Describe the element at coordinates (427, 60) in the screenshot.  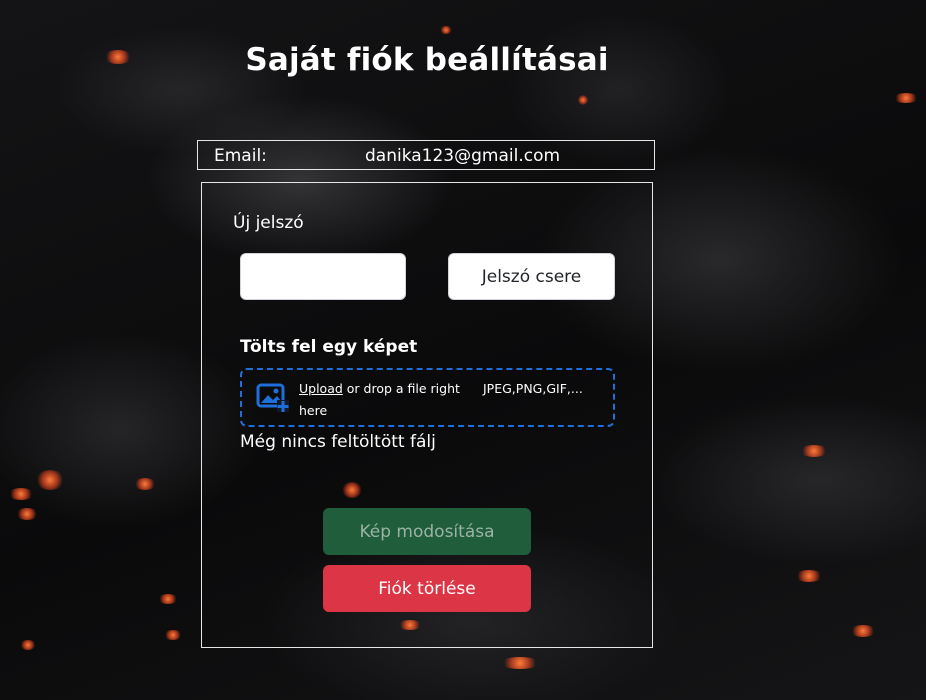
I see `page-title: Saját fiók beállításai` at that location.